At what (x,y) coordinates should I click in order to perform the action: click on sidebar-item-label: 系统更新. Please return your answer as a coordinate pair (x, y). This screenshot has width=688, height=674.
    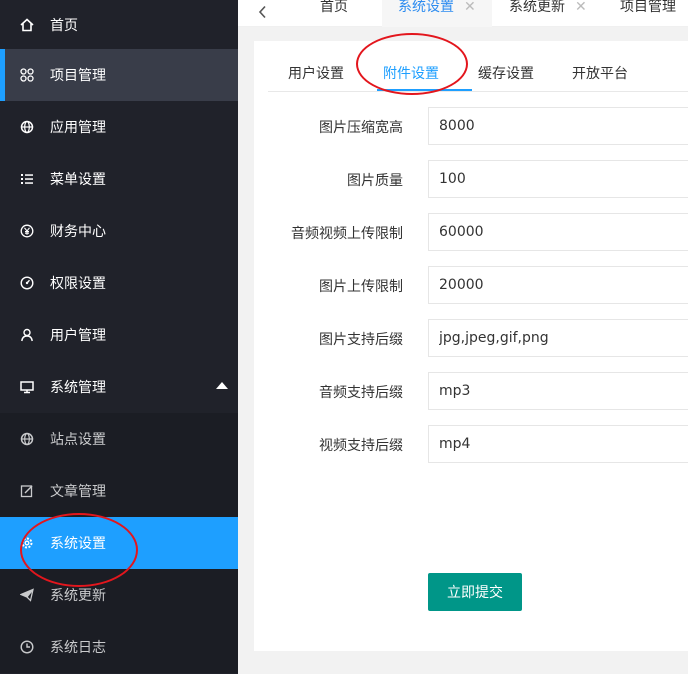
    Looking at the image, I should click on (78, 596).